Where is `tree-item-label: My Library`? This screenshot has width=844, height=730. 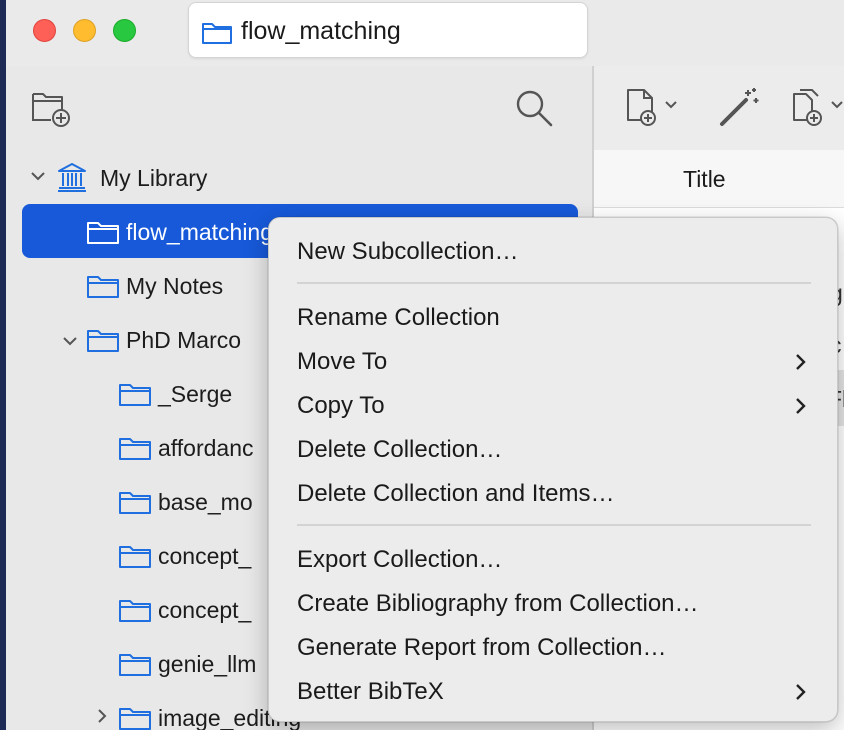
tree-item-label: My Library is located at coordinates (154, 178).